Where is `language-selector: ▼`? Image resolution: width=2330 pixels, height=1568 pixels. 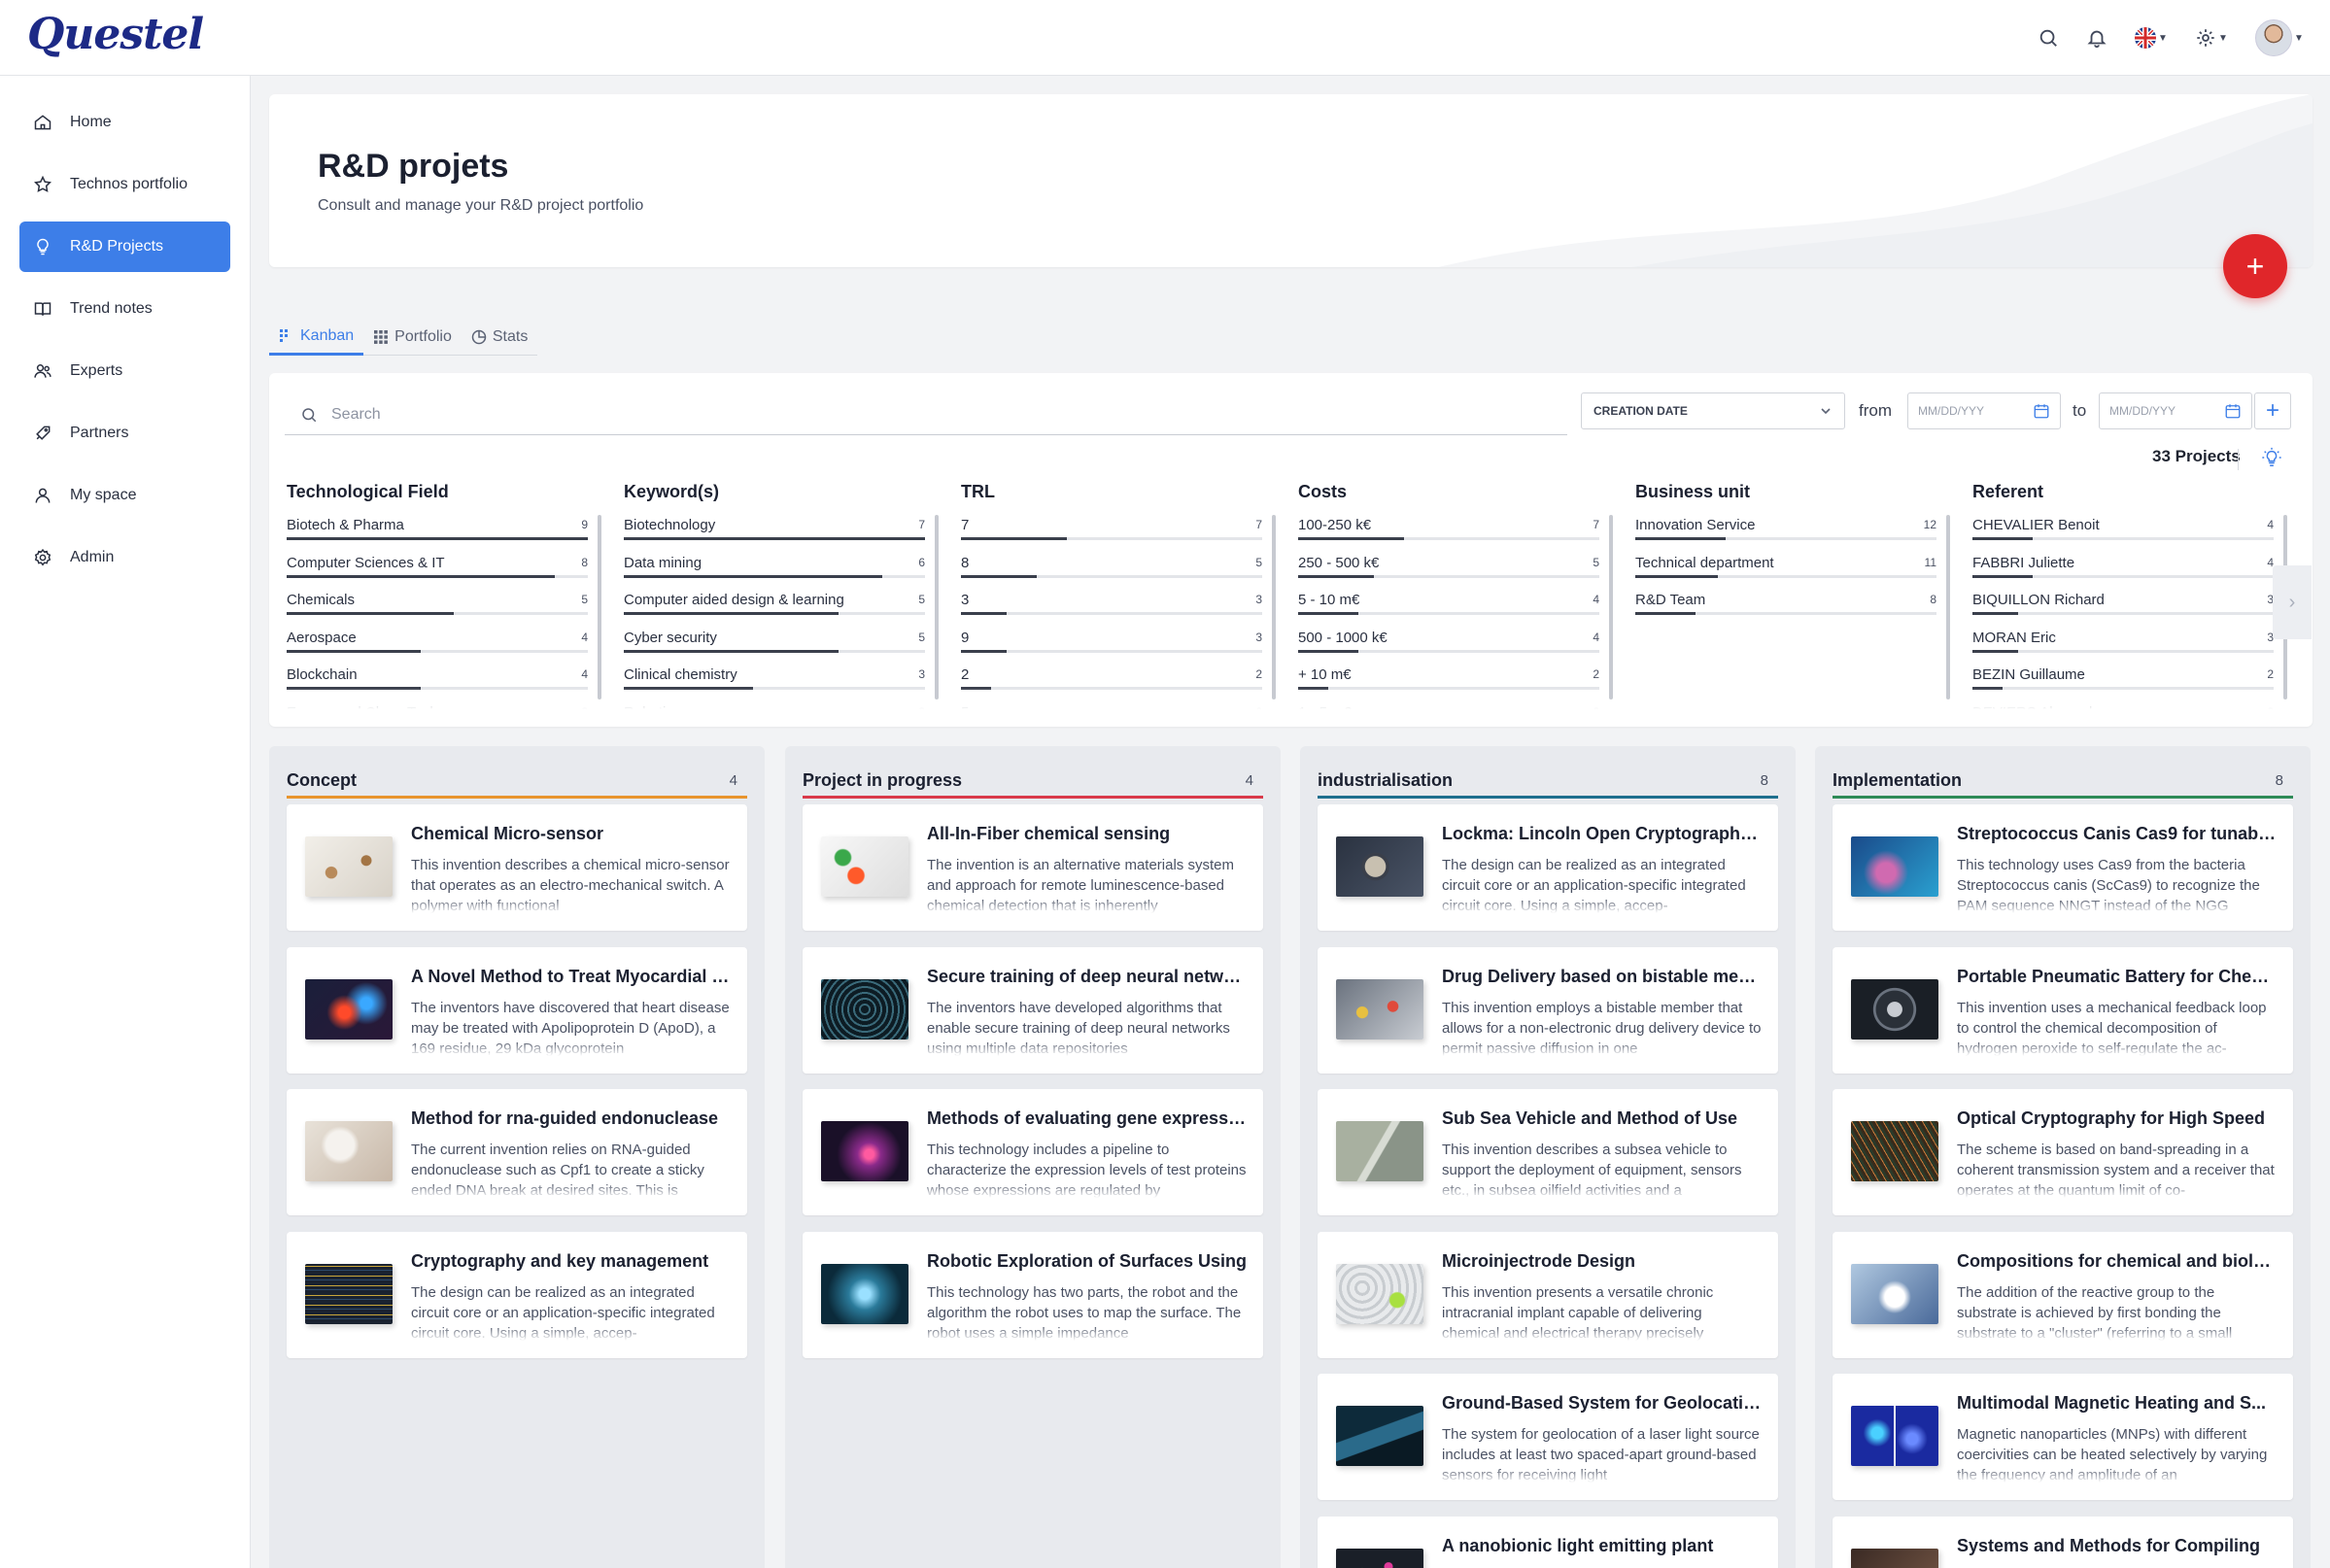
language-selector: ▼ is located at coordinates (2151, 37).